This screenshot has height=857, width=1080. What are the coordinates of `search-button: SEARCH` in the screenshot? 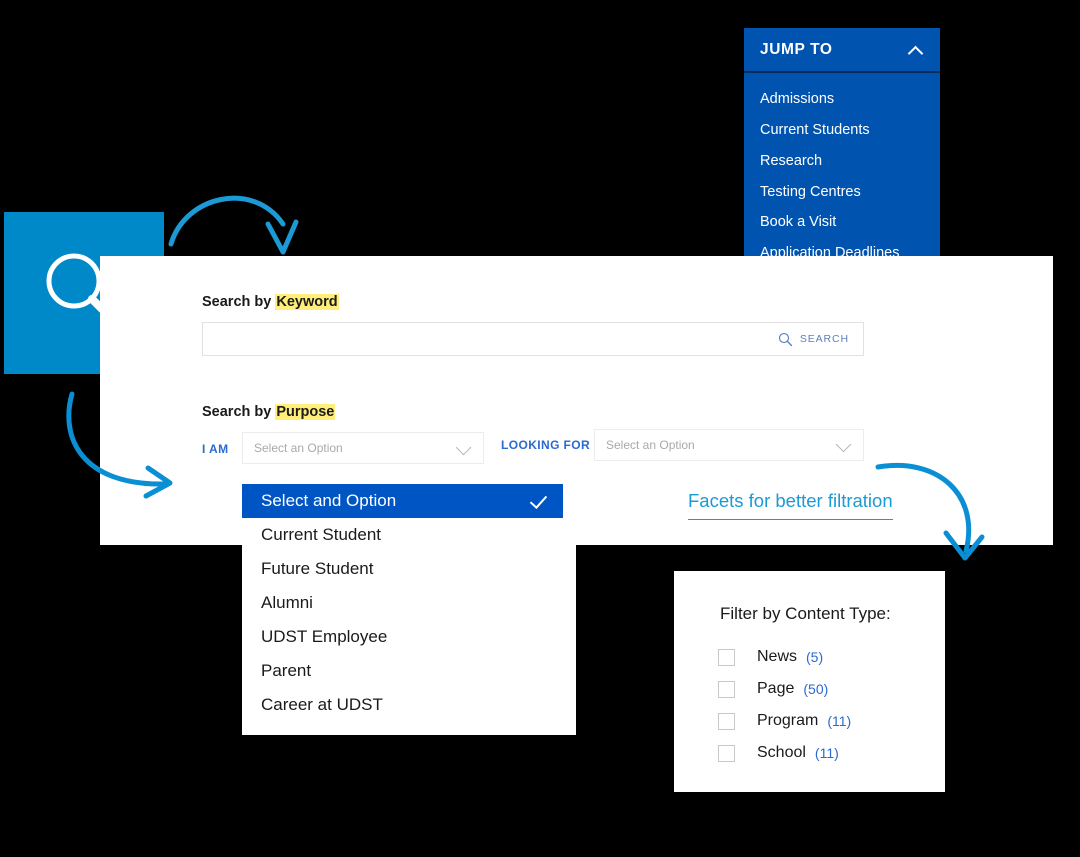 It's located at (818, 339).